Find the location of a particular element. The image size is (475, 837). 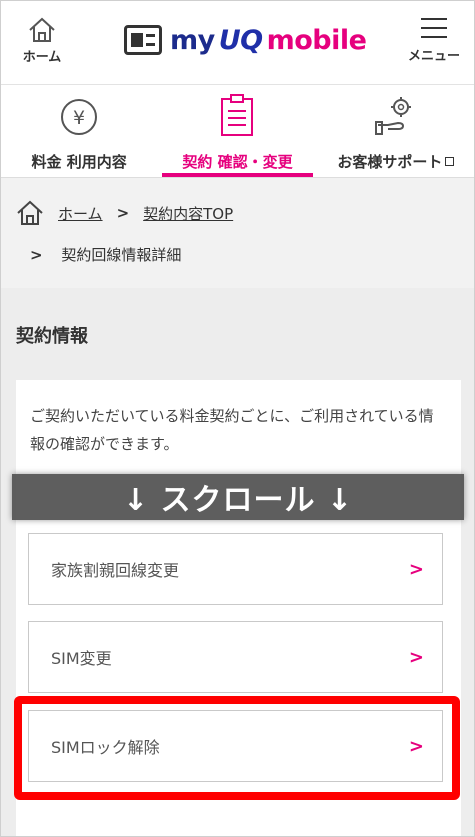

sim-unlock-button: SIMロック解除 > is located at coordinates (235, 746).